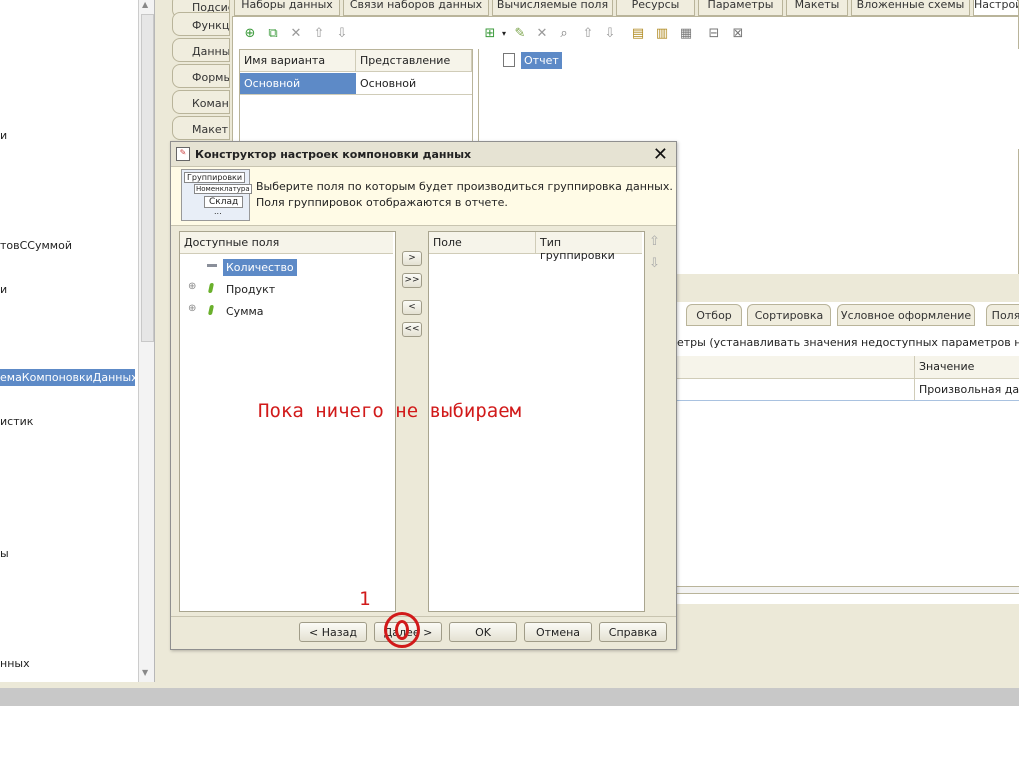 The image size is (1019, 770). What do you see at coordinates (333, 632) in the screenshot?
I see `back-button: < Назад` at bounding box center [333, 632].